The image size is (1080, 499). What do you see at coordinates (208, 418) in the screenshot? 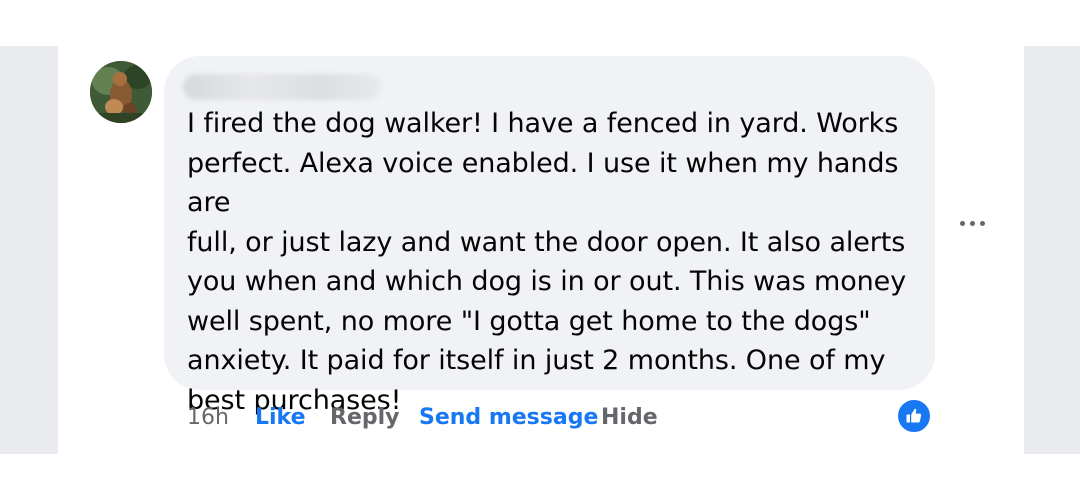
I see `timestamp-link: 16h` at bounding box center [208, 418].